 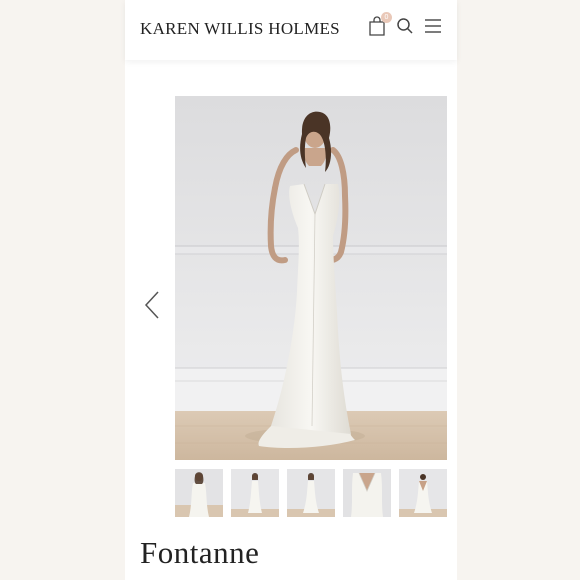 I want to click on gallery-prev-button, so click(x=152, y=305).